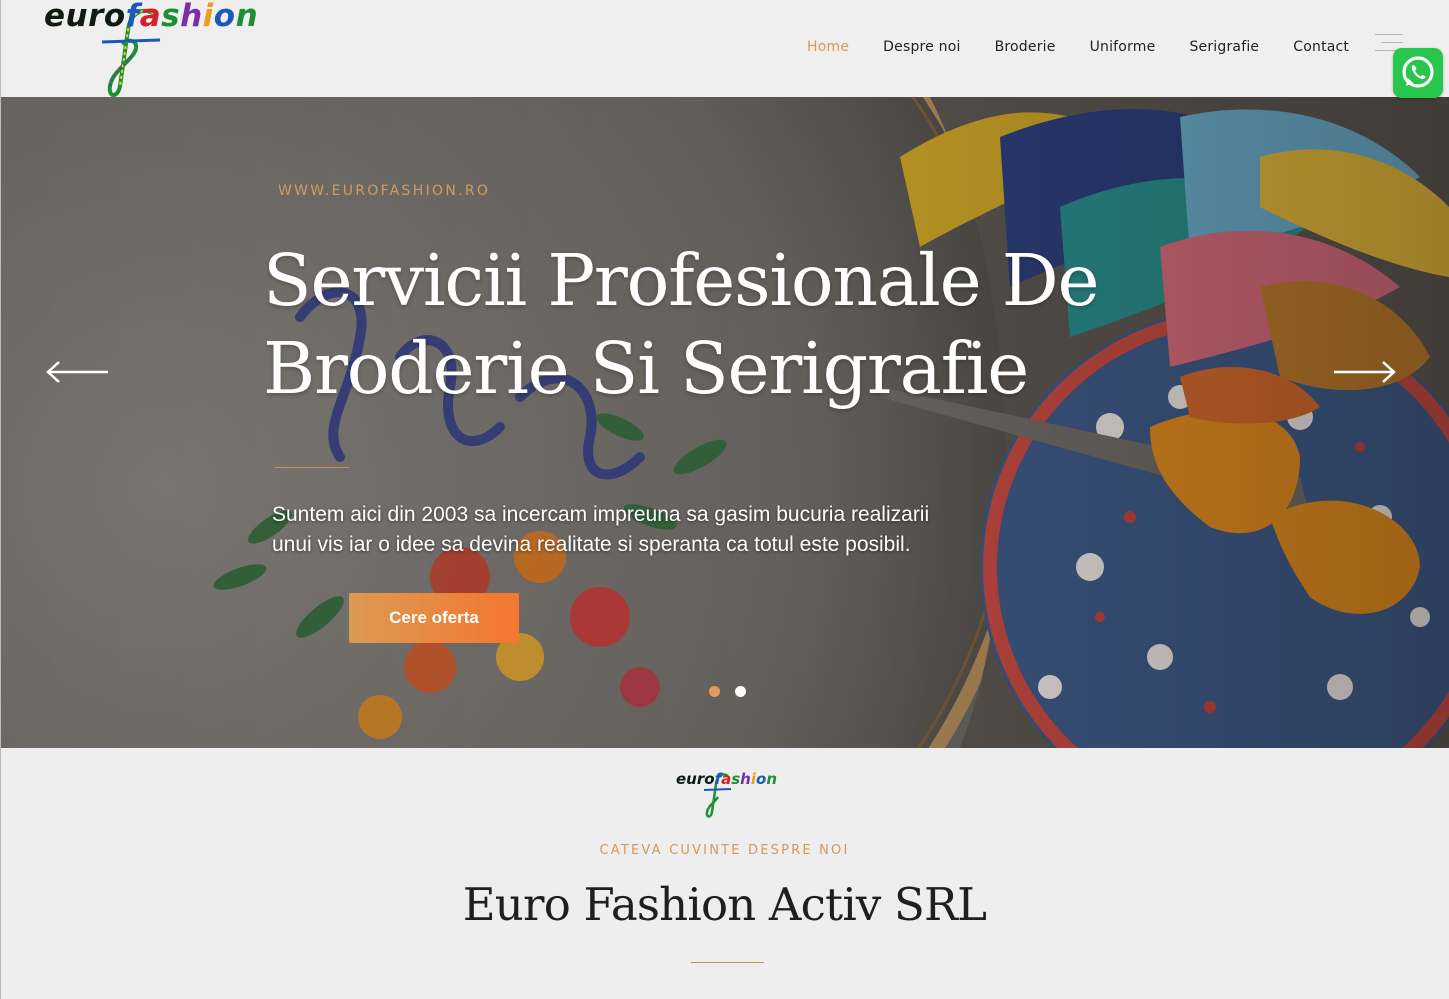  What do you see at coordinates (1123, 47) in the screenshot?
I see `nav-item-uniforme: Uniforme` at bounding box center [1123, 47].